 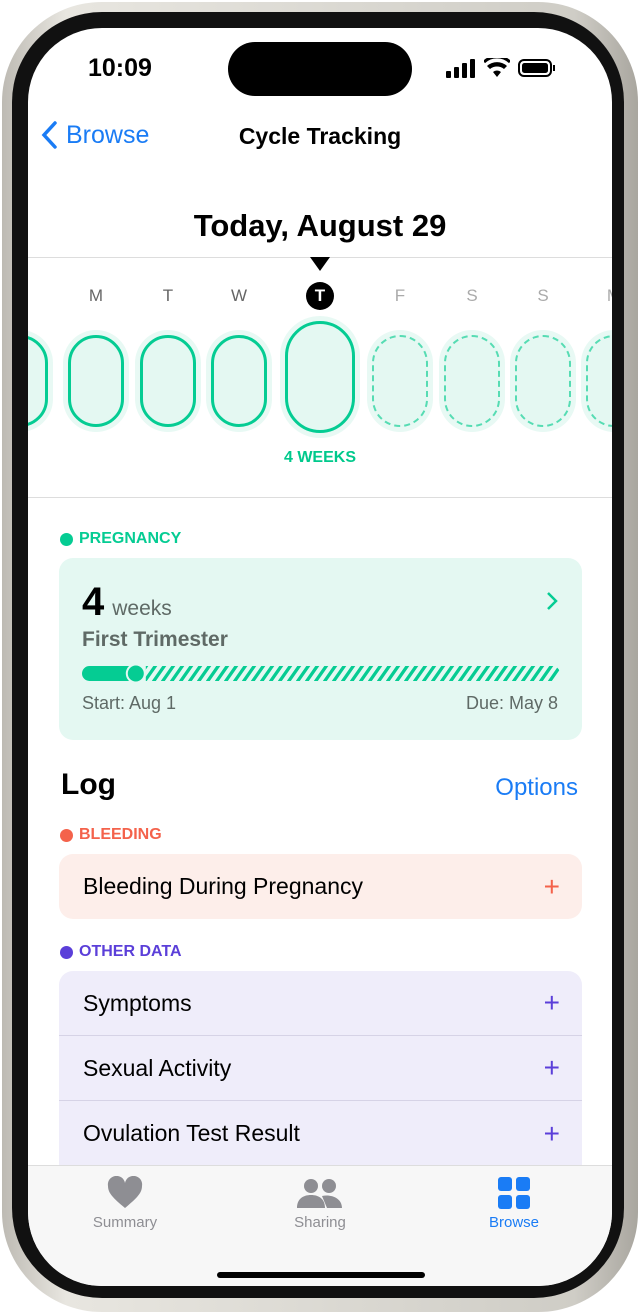 I want to click on other-data-section-header: OTHER DATA, so click(x=121, y=952).